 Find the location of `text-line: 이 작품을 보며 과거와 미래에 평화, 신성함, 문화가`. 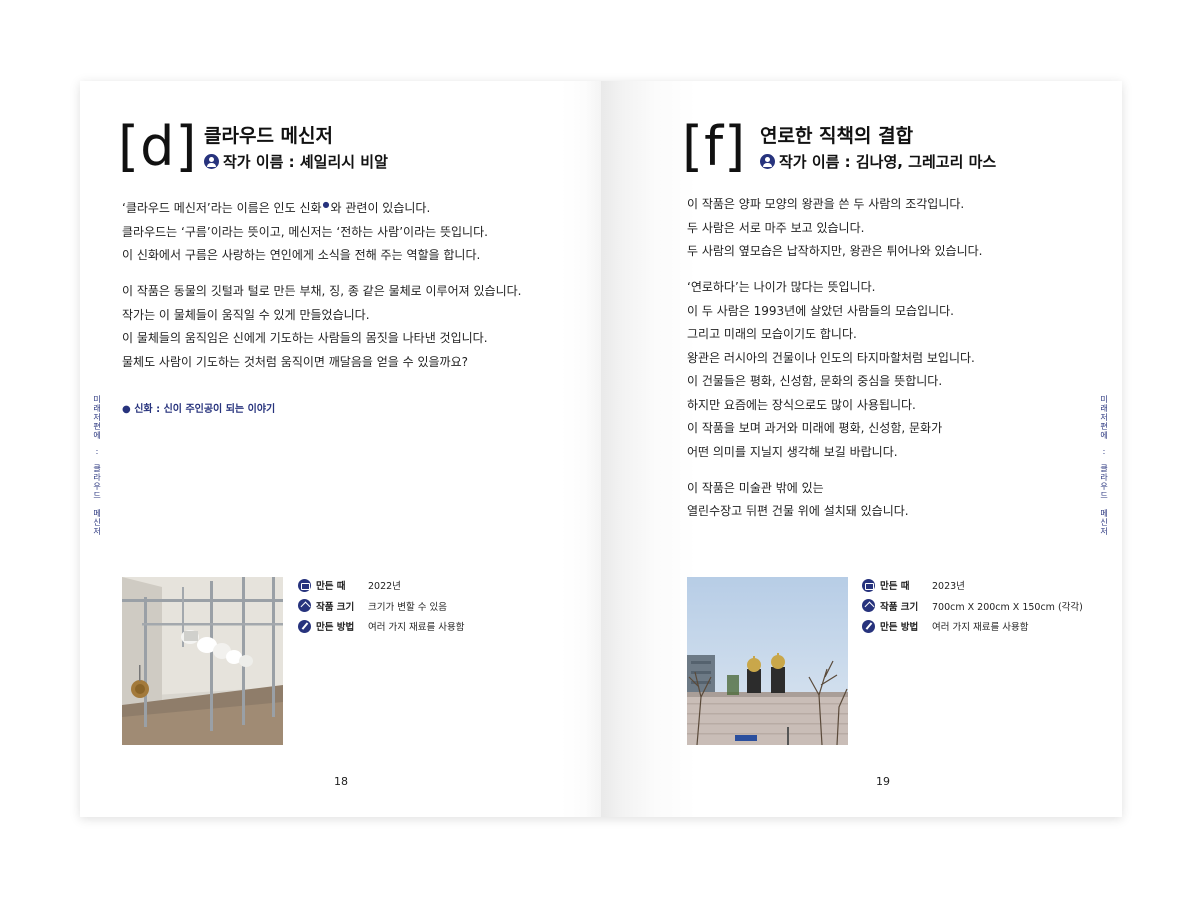

text-line: 이 작품을 보며 과거와 미래에 평화, 신성함, 문화가 is located at coordinates (815, 428).